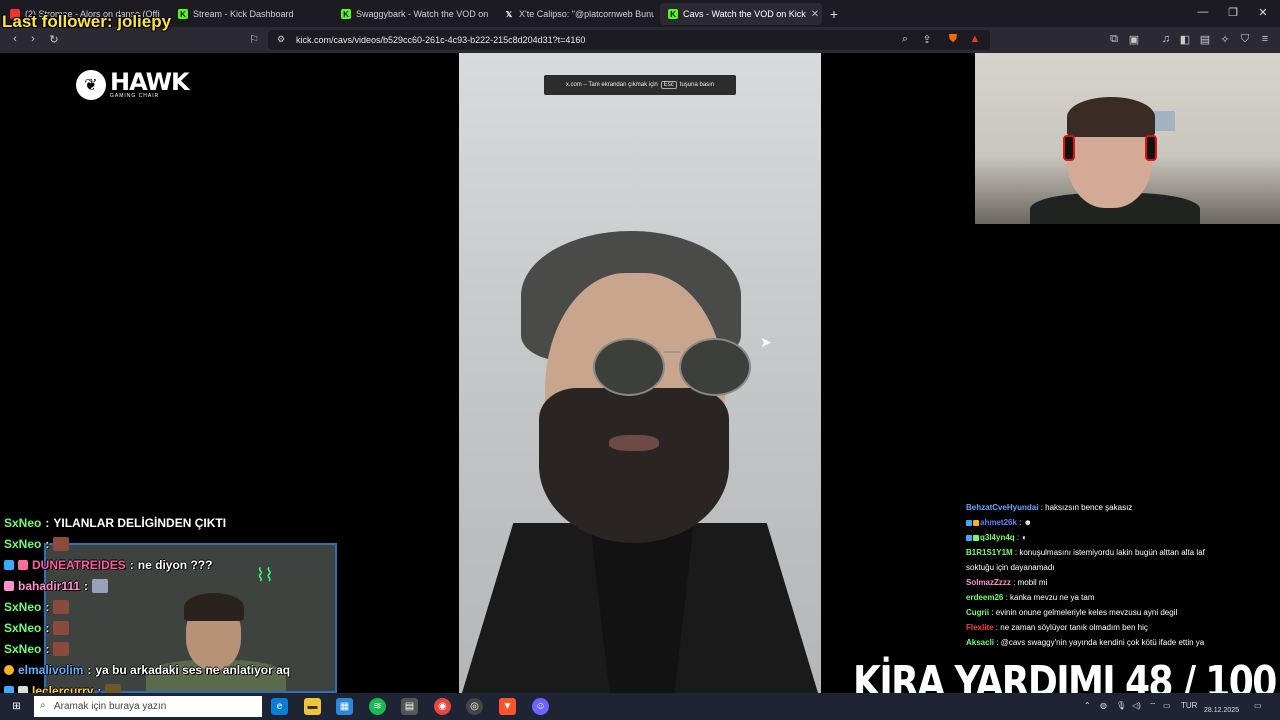  I want to click on edge-icon: e, so click(279, 706).